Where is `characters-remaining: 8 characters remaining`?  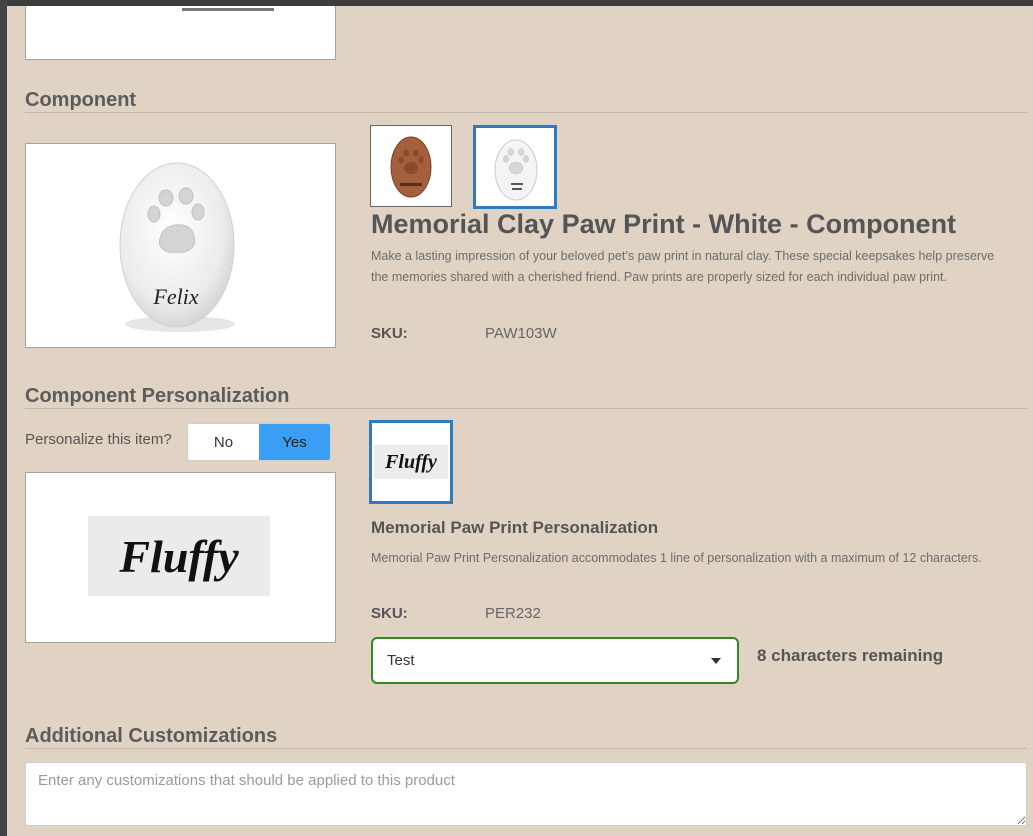
characters-remaining: 8 characters remaining is located at coordinates (850, 655).